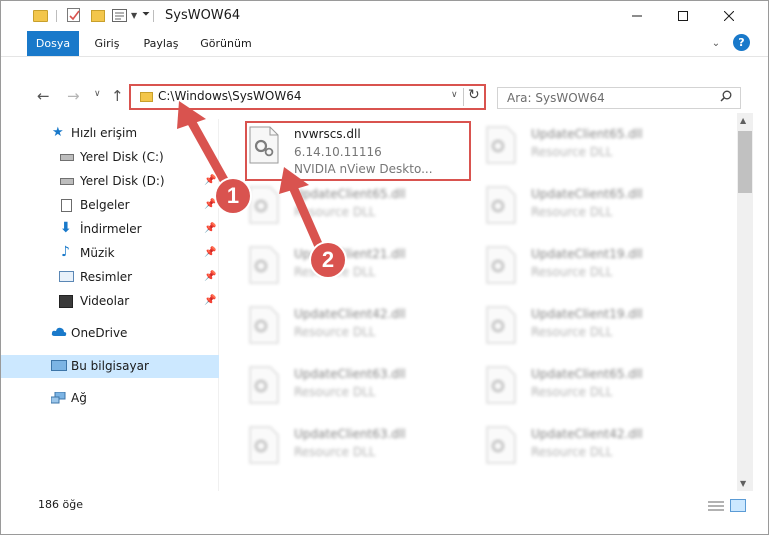 The width and height of the screenshot is (769, 535). I want to click on scroll-thumb, so click(745, 162).